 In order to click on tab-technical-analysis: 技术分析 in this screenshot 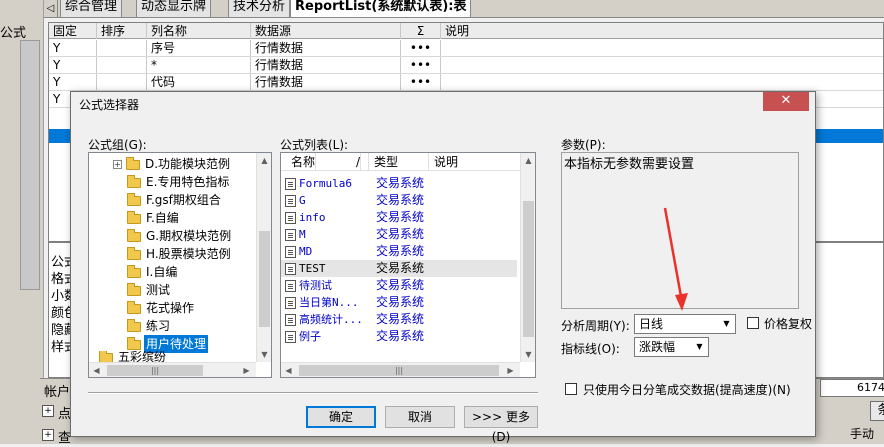, I will do `click(259, 9)`.